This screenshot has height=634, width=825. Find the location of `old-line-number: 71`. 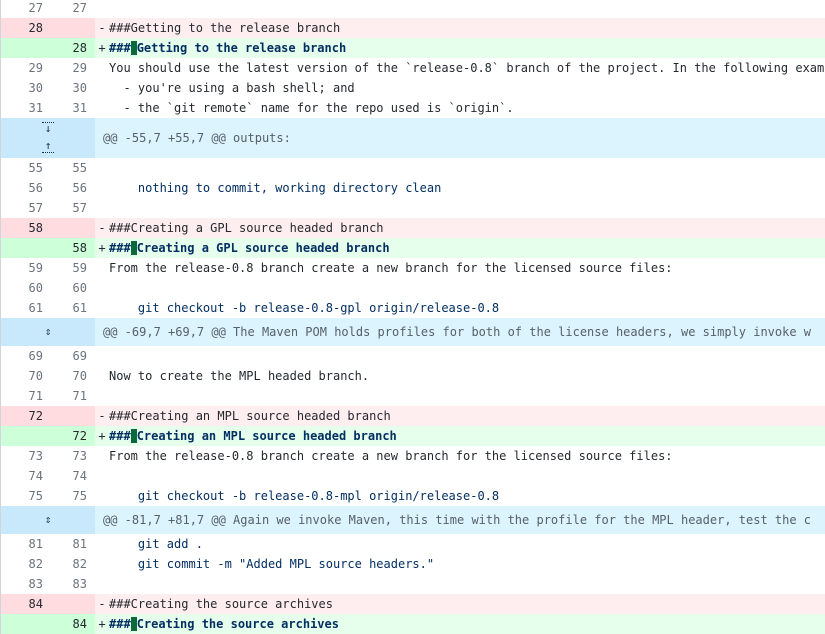

old-line-number: 71 is located at coordinates (26, 396).